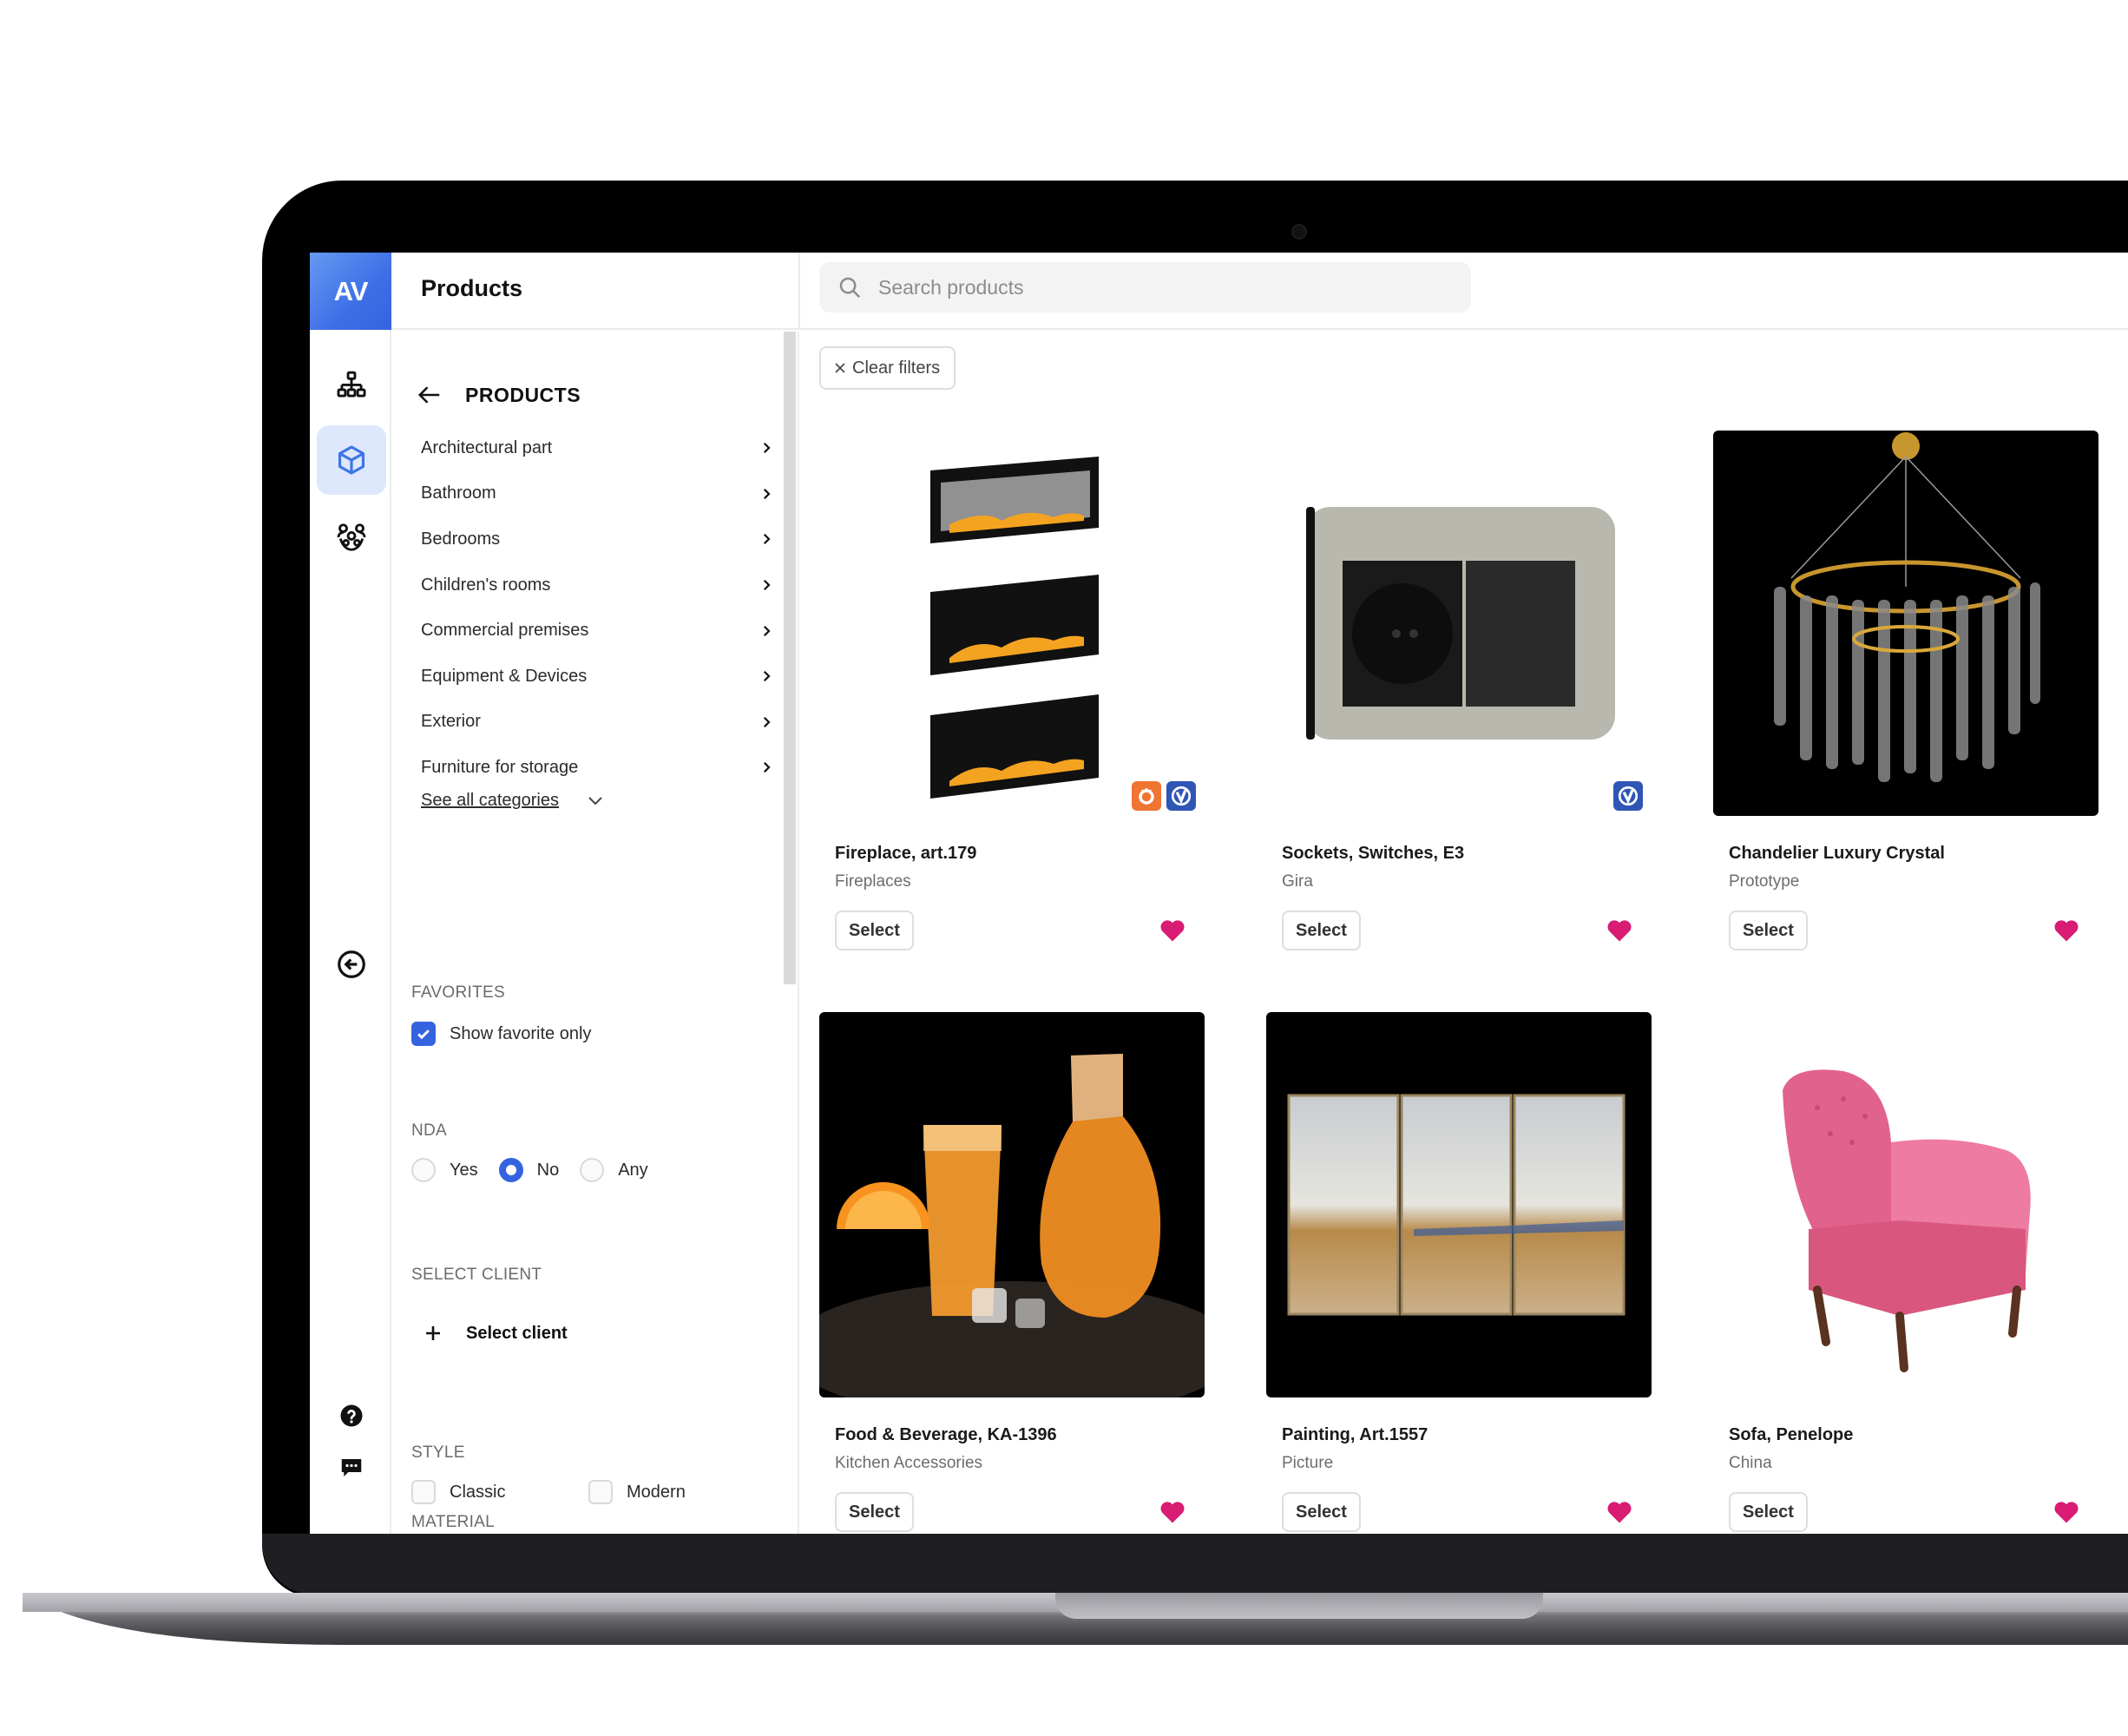 The width and height of the screenshot is (2128, 1736). What do you see at coordinates (423, 1170) in the screenshot?
I see `nda-radio-yes` at bounding box center [423, 1170].